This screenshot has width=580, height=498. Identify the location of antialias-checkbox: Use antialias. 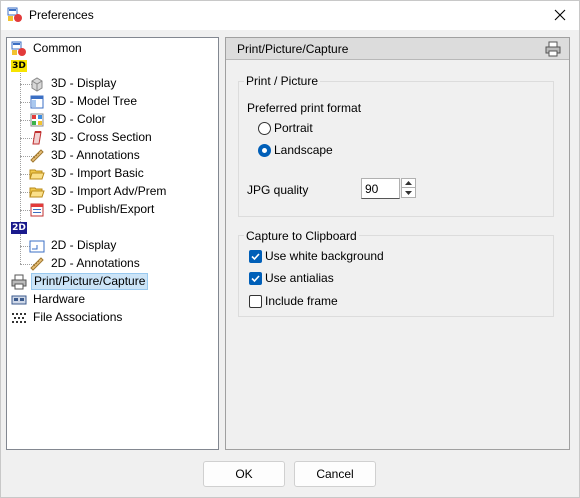
(291, 278).